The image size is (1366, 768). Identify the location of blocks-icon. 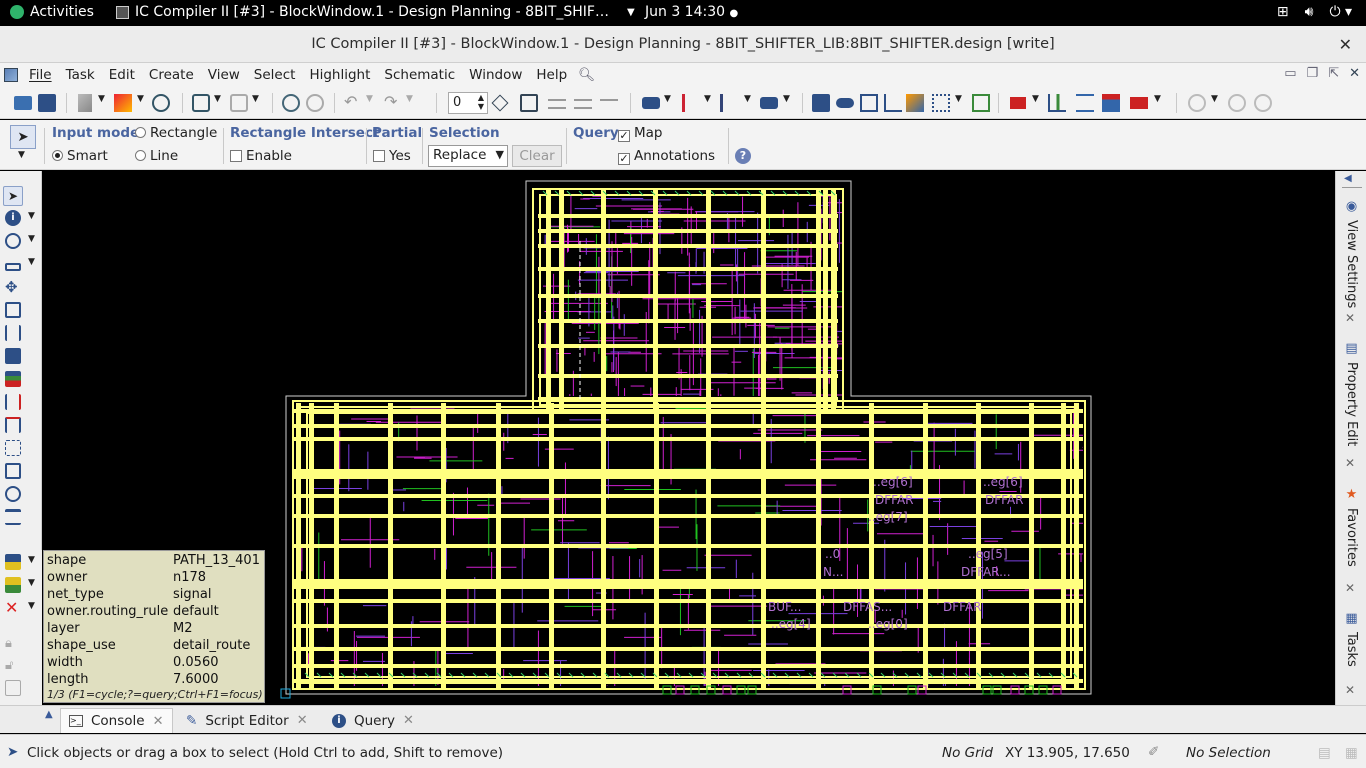
(941, 103).